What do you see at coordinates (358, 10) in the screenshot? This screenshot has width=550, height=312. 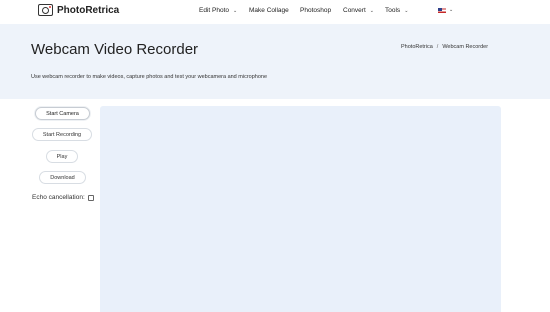 I see `nav-convert: Convert ⌄` at bounding box center [358, 10].